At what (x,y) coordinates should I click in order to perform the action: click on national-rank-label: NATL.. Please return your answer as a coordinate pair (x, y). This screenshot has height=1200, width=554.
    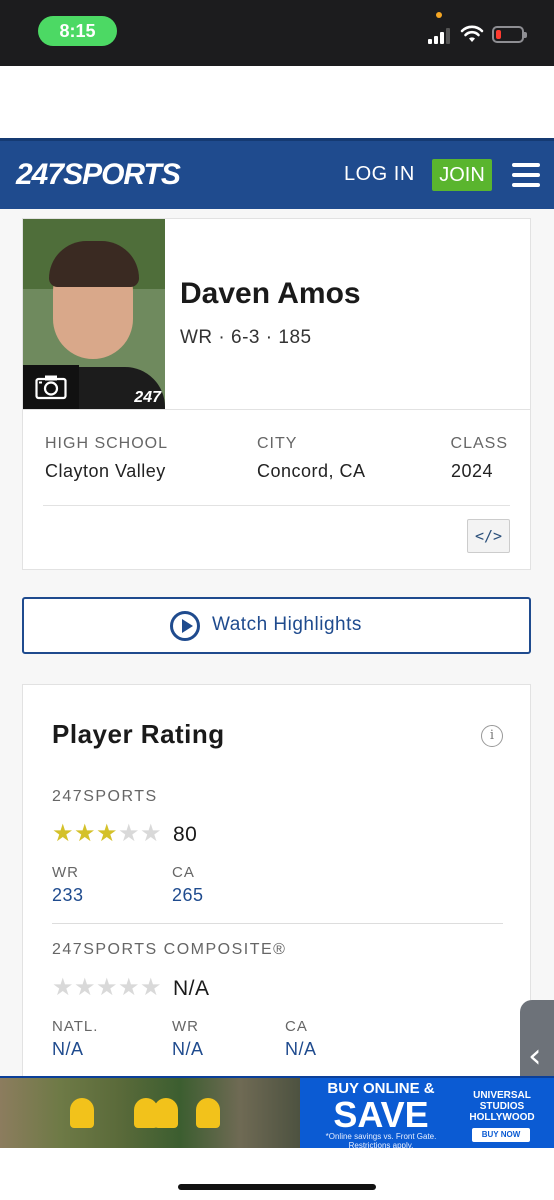
    Looking at the image, I should click on (75, 1026).